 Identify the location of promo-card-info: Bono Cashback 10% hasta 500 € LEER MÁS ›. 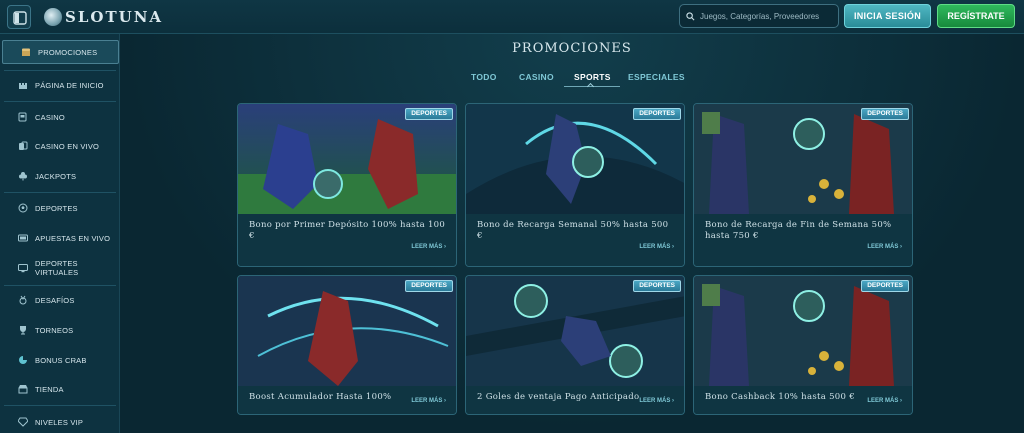
(803, 400).